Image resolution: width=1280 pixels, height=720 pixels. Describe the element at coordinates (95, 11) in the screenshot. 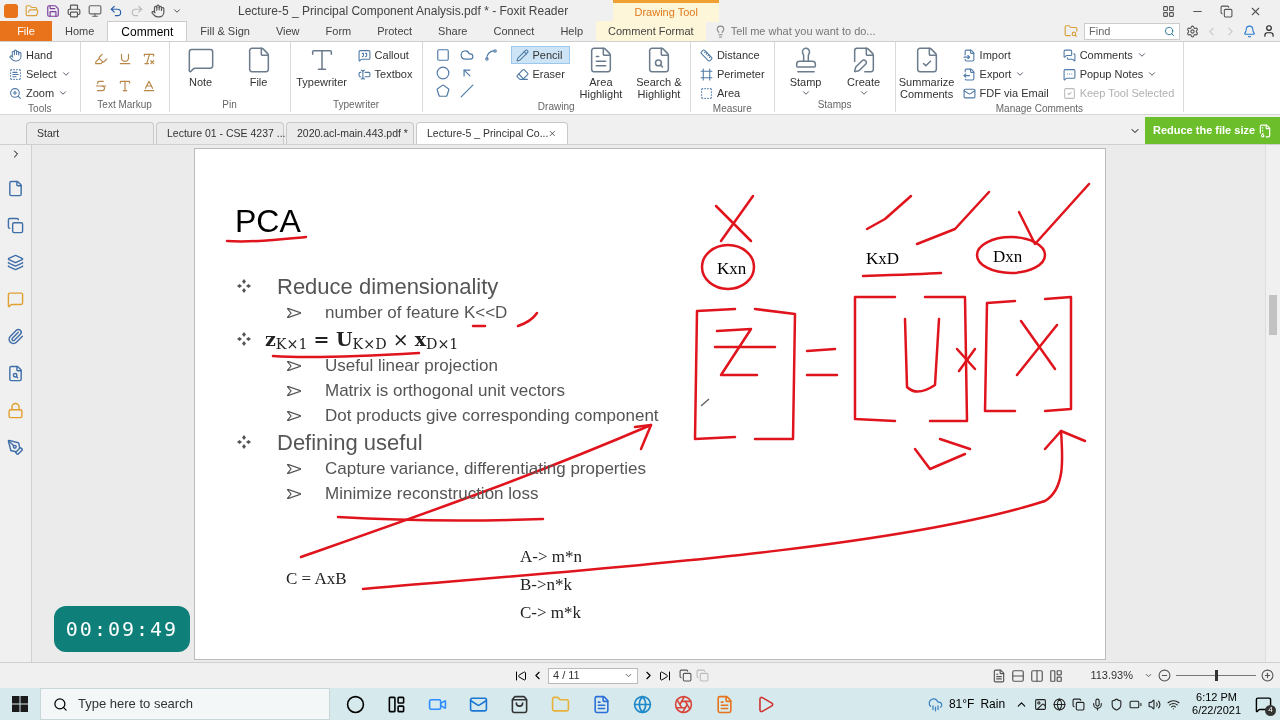

I see `screen-icon` at that location.